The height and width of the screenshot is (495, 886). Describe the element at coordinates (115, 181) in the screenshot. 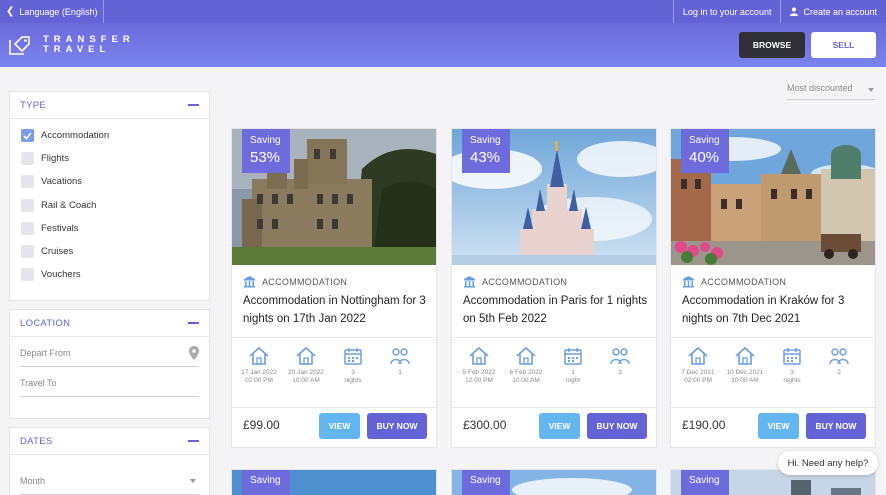

I see `type-option: Vacations` at that location.